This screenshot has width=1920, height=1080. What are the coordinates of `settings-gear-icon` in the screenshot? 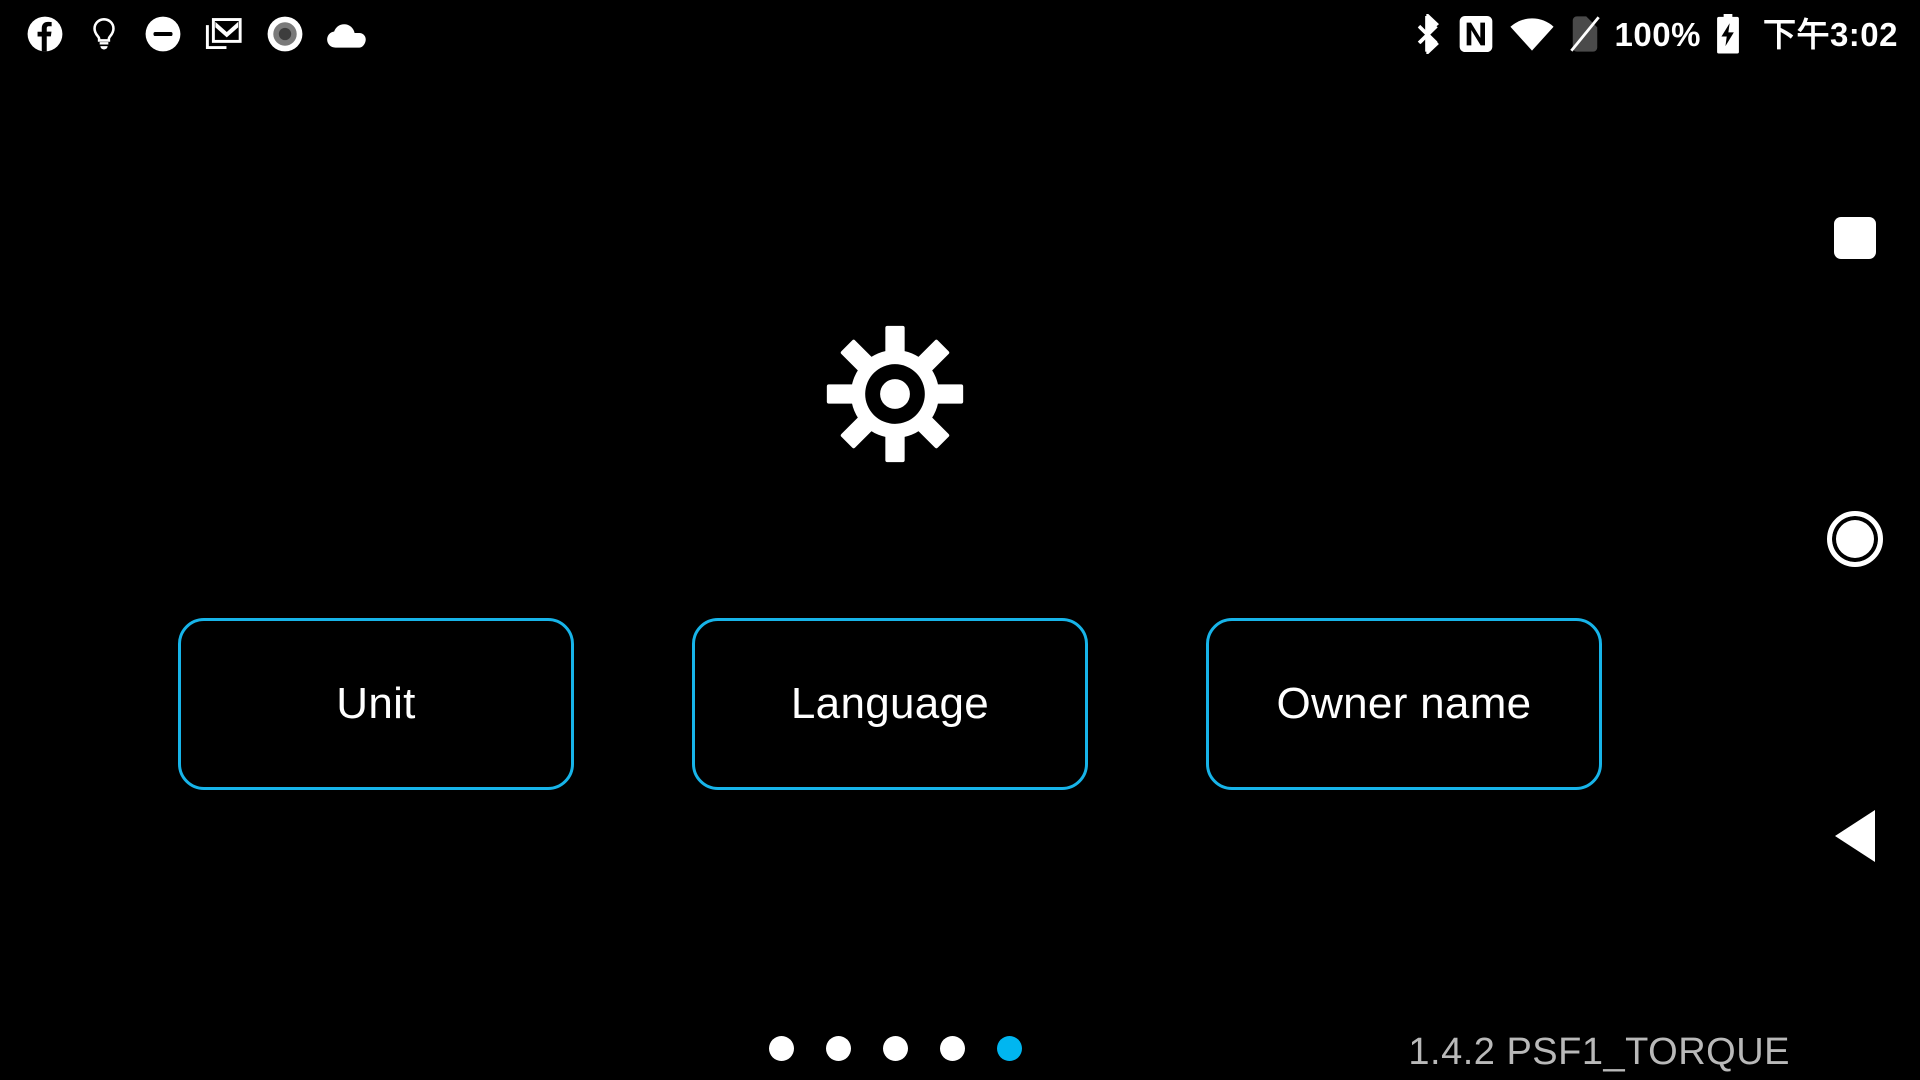 It's located at (895, 396).